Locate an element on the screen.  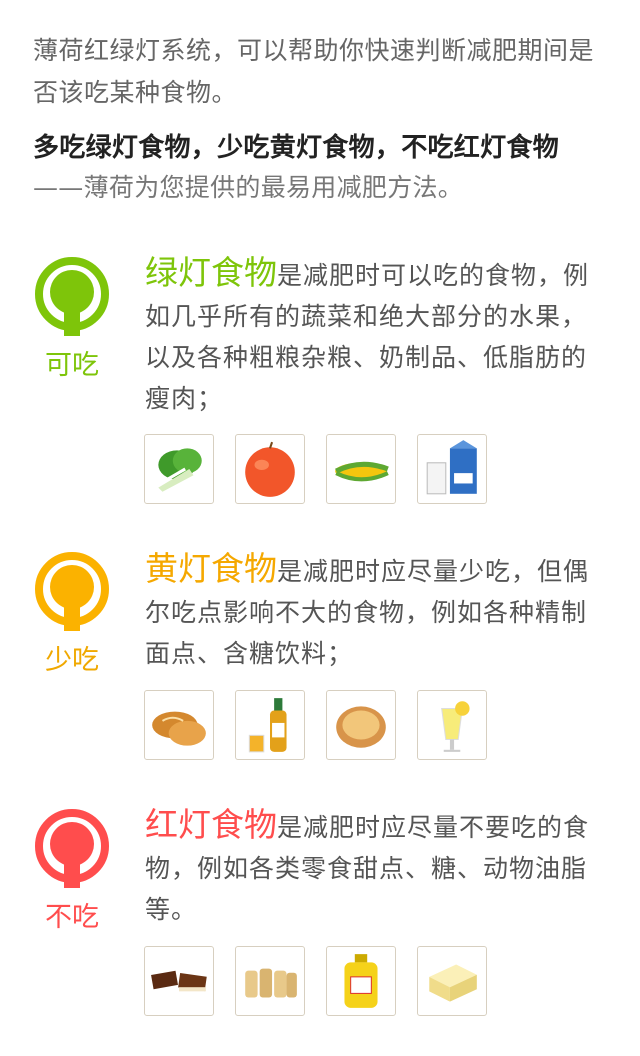
red-light-desc: 红灯食物是减肥时应尽量不要吃的食物，例如各类零食甜点、糖、动物油脂等。 is located at coordinates (377, 867).